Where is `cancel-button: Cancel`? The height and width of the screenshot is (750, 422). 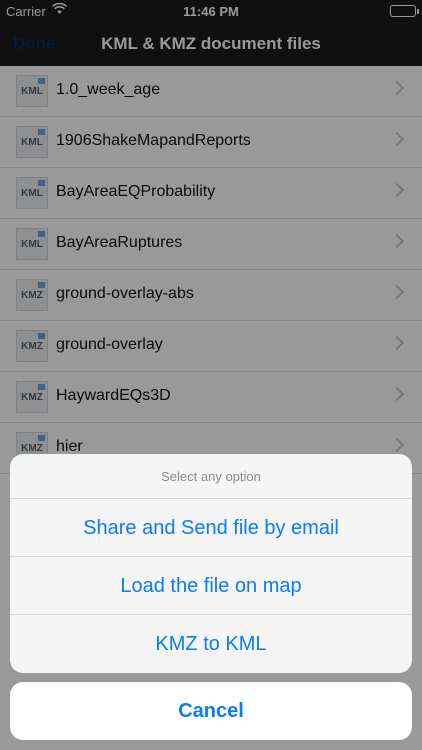
cancel-button: Cancel is located at coordinates (211, 711).